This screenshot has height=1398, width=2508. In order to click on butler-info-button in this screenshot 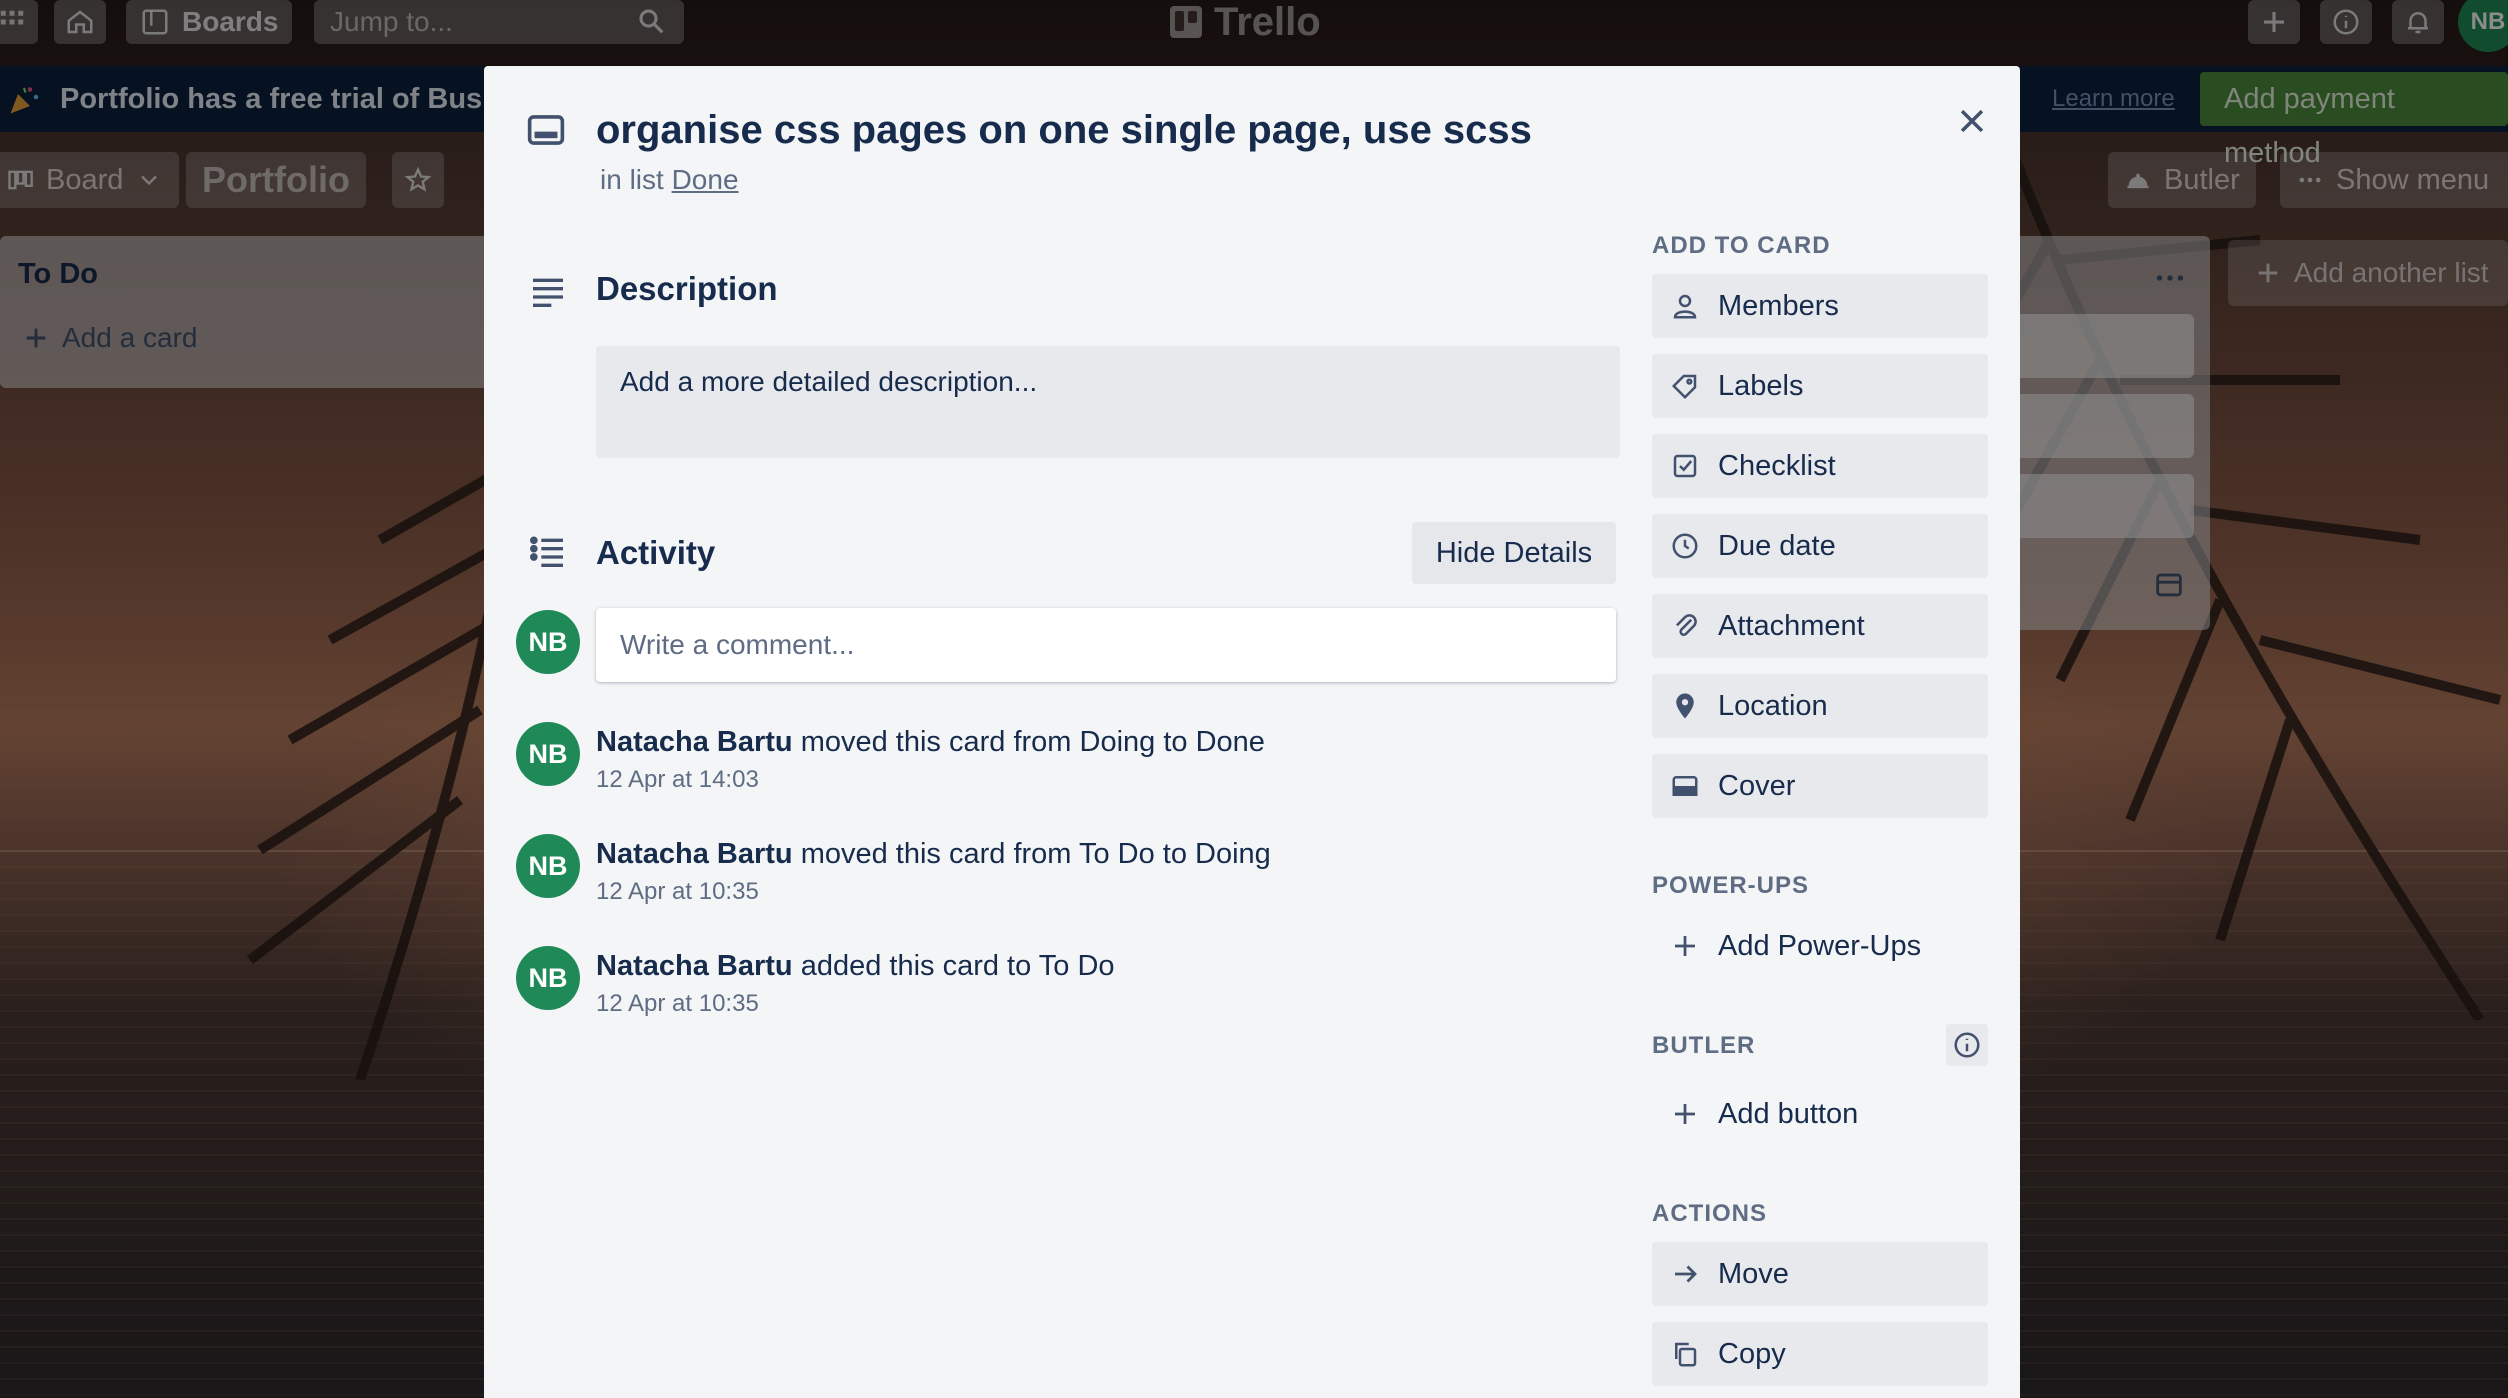, I will do `click(1967, 1045)`.